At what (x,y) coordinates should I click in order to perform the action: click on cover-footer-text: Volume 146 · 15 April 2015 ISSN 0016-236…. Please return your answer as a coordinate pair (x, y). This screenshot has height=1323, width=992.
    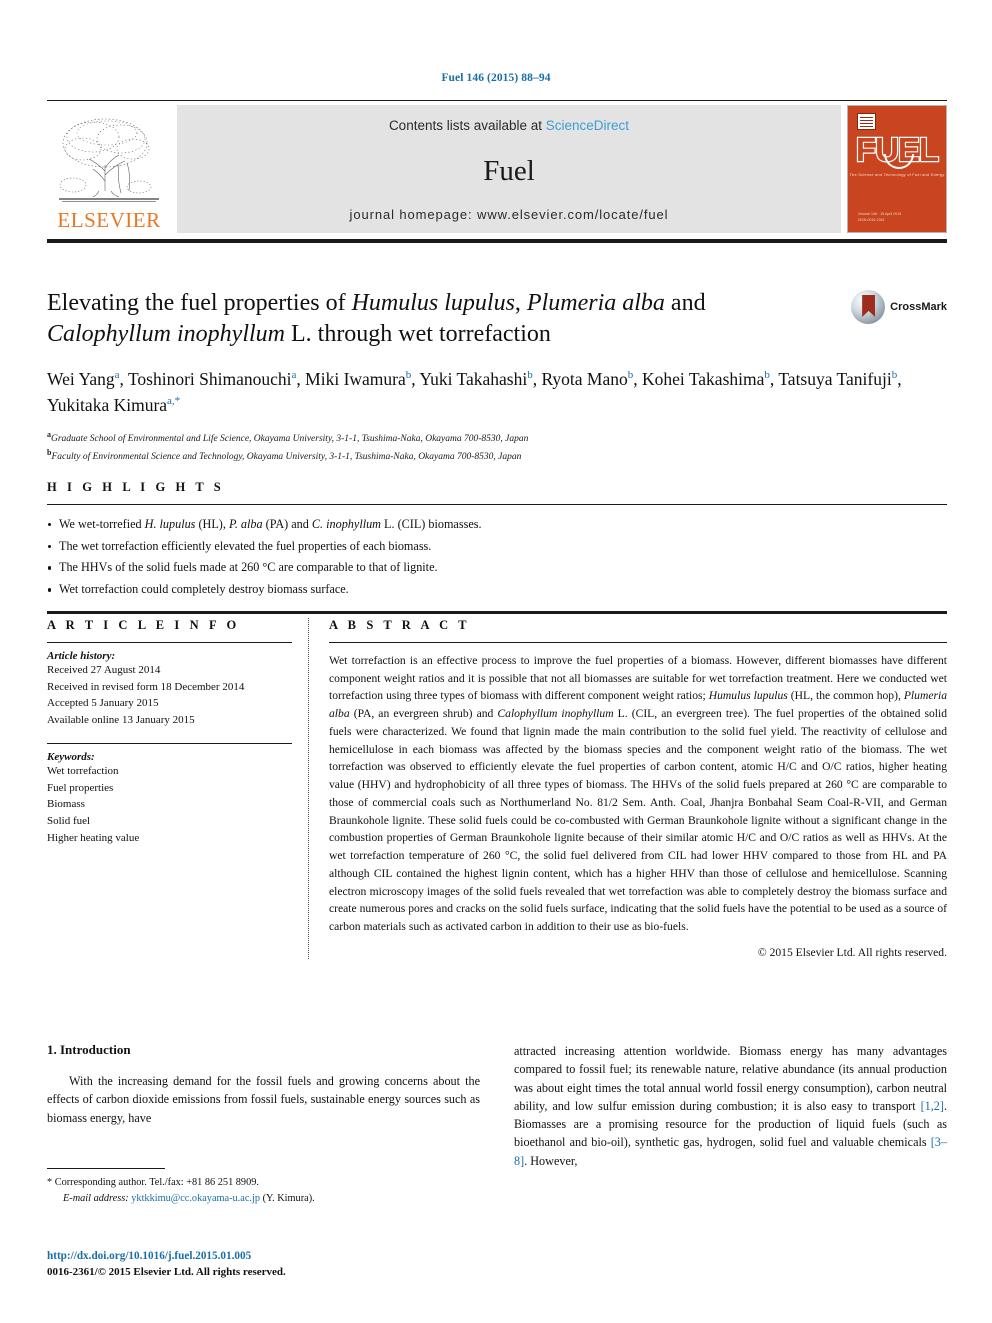
    Looking at the image, I should click on (880, 217).